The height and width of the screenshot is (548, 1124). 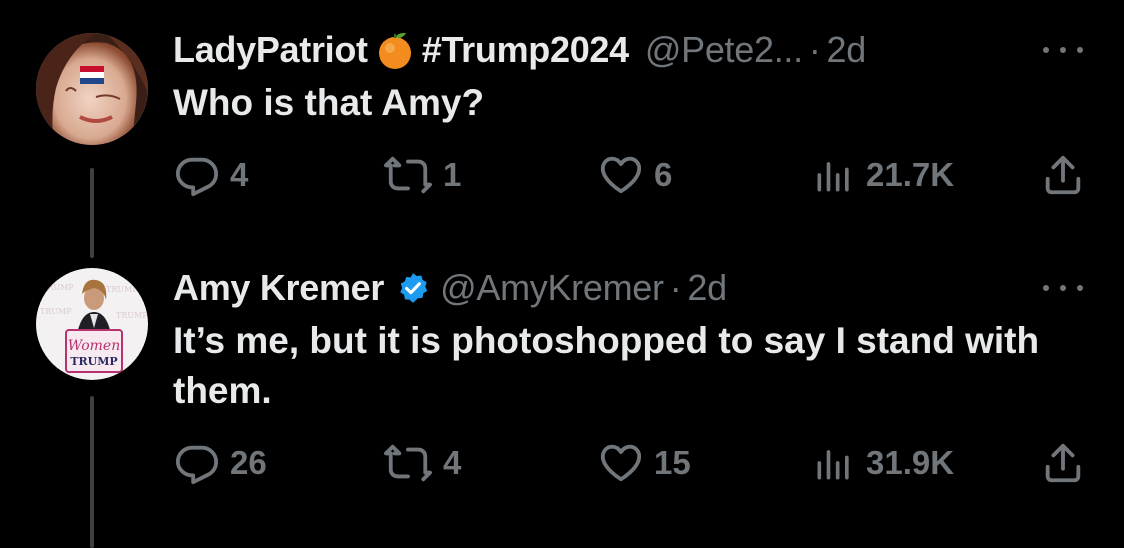 I want to click on tweet-actions: 4 1 6 21.7K, so click(x=562, y=175).